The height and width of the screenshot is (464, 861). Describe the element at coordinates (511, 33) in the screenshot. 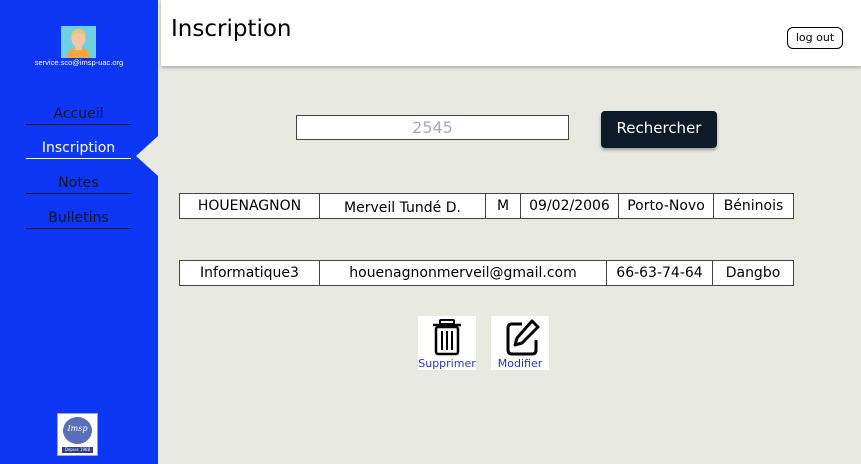

I see `header: Inscription log out` at that location.